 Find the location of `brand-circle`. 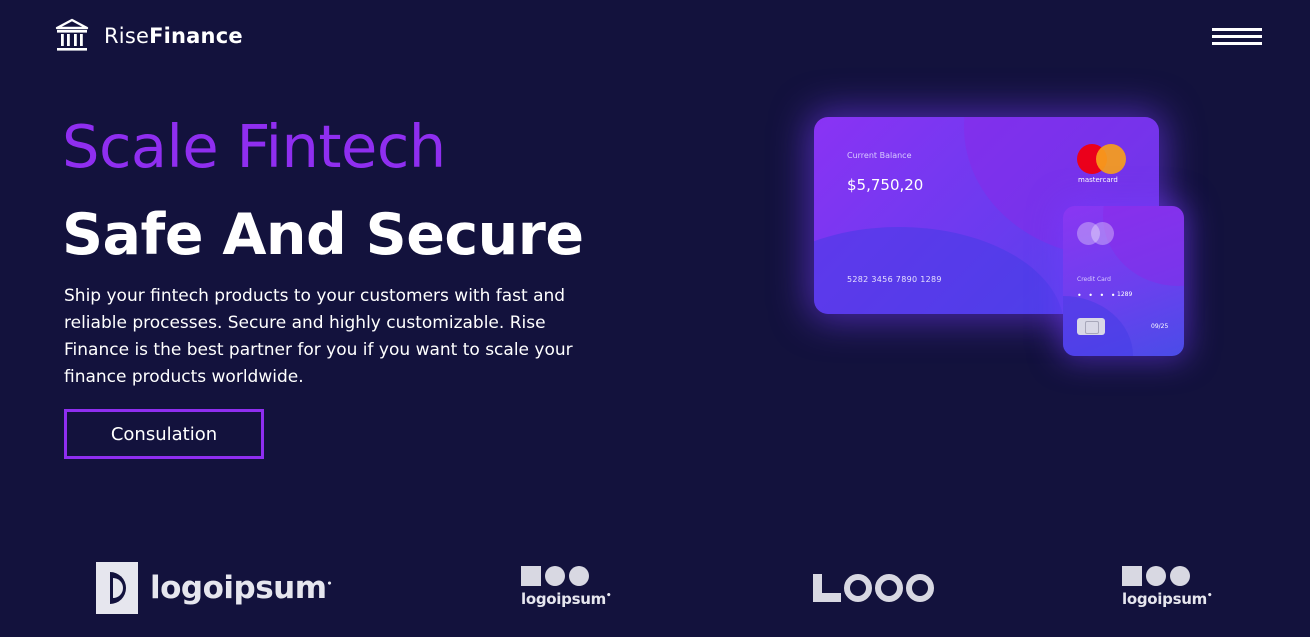

brand-circle is located at coordinates (1102, 233).